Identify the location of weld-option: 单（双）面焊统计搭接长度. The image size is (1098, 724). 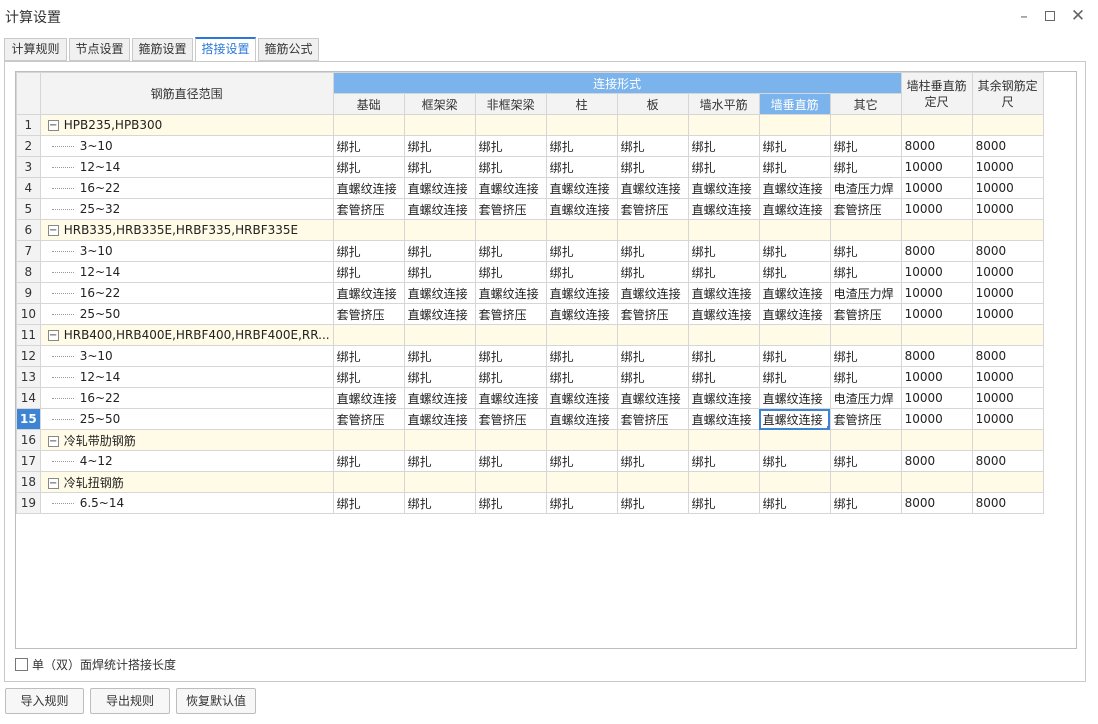
(95, 664).